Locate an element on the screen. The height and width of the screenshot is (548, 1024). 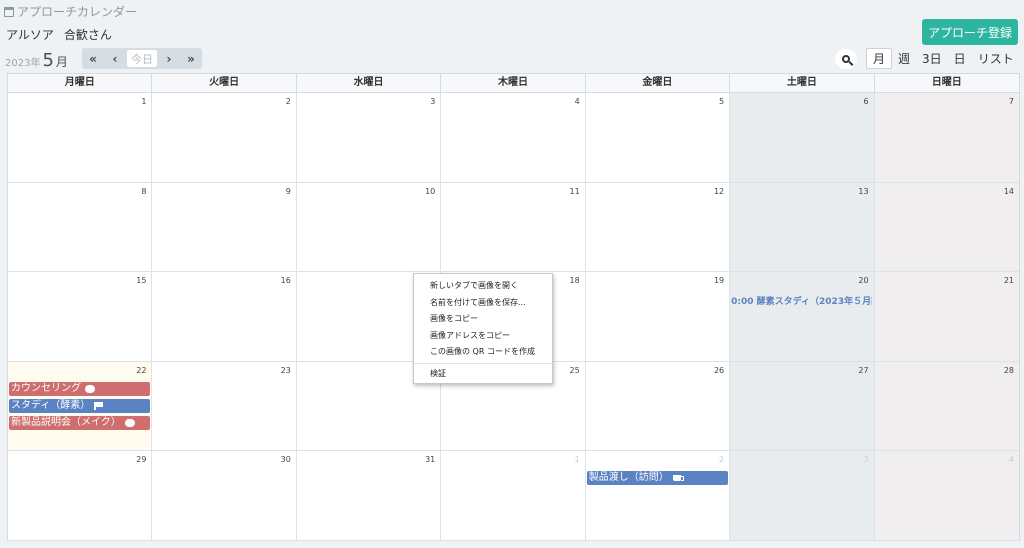
weekday-label: 日曜日 is located at coordinates (946, 82).